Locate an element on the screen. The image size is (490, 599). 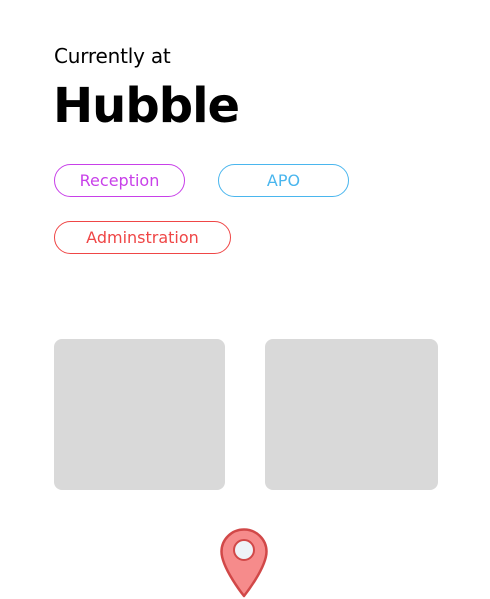
currently-at-label: Currently at is located at coordinates (112, 56).